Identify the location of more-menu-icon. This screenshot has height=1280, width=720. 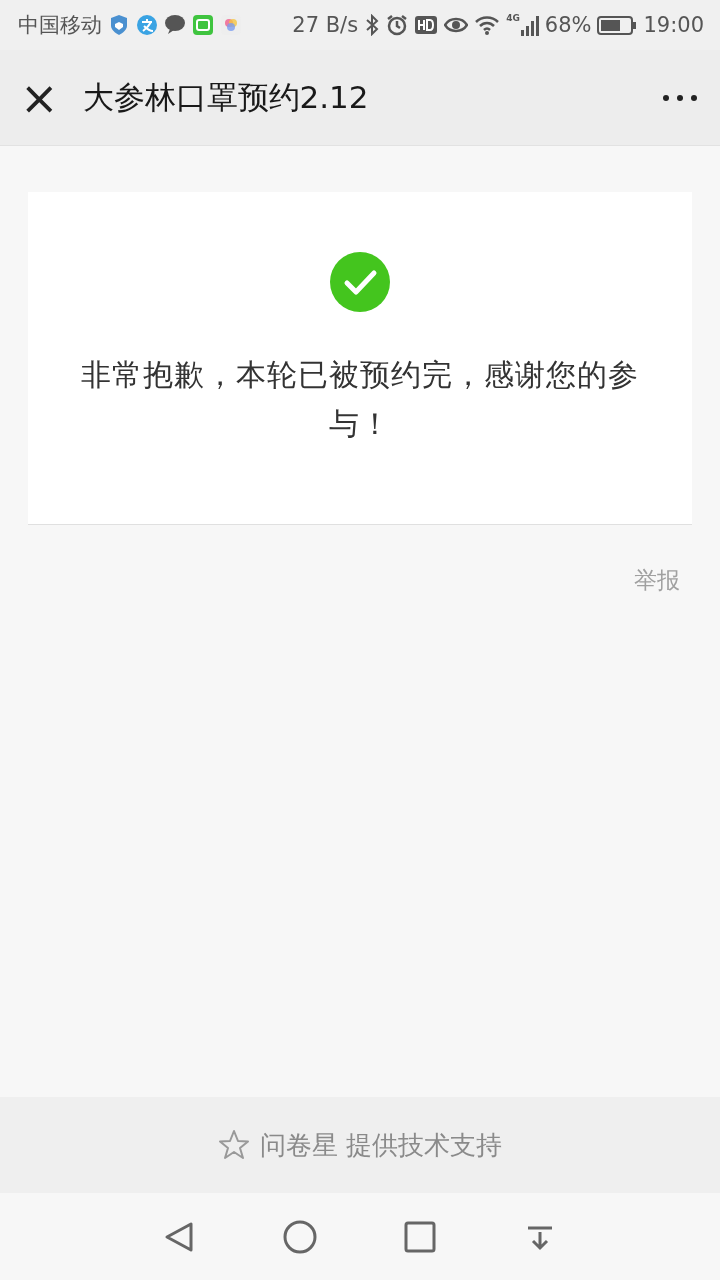
(680, 97).